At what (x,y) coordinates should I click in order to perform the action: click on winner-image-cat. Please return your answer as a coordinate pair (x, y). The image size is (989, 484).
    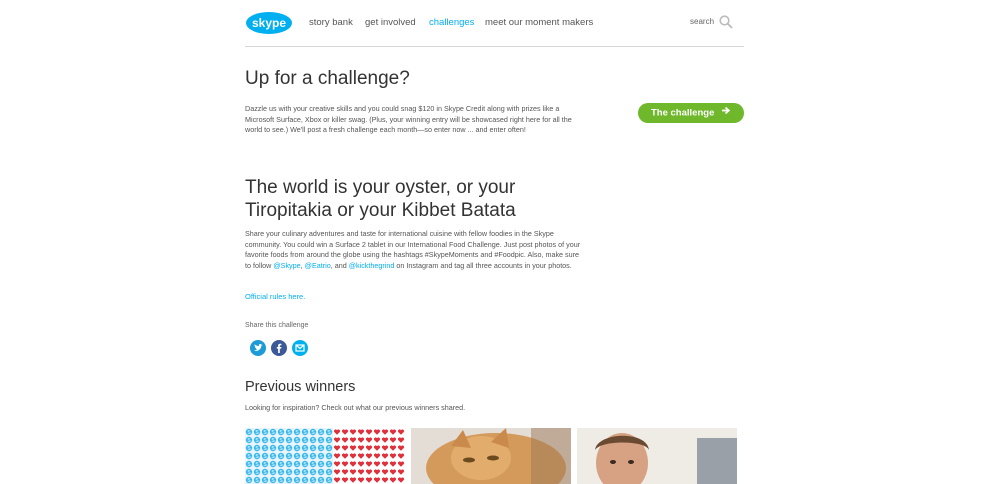
    Looking at the image, I should click on (491, 456).